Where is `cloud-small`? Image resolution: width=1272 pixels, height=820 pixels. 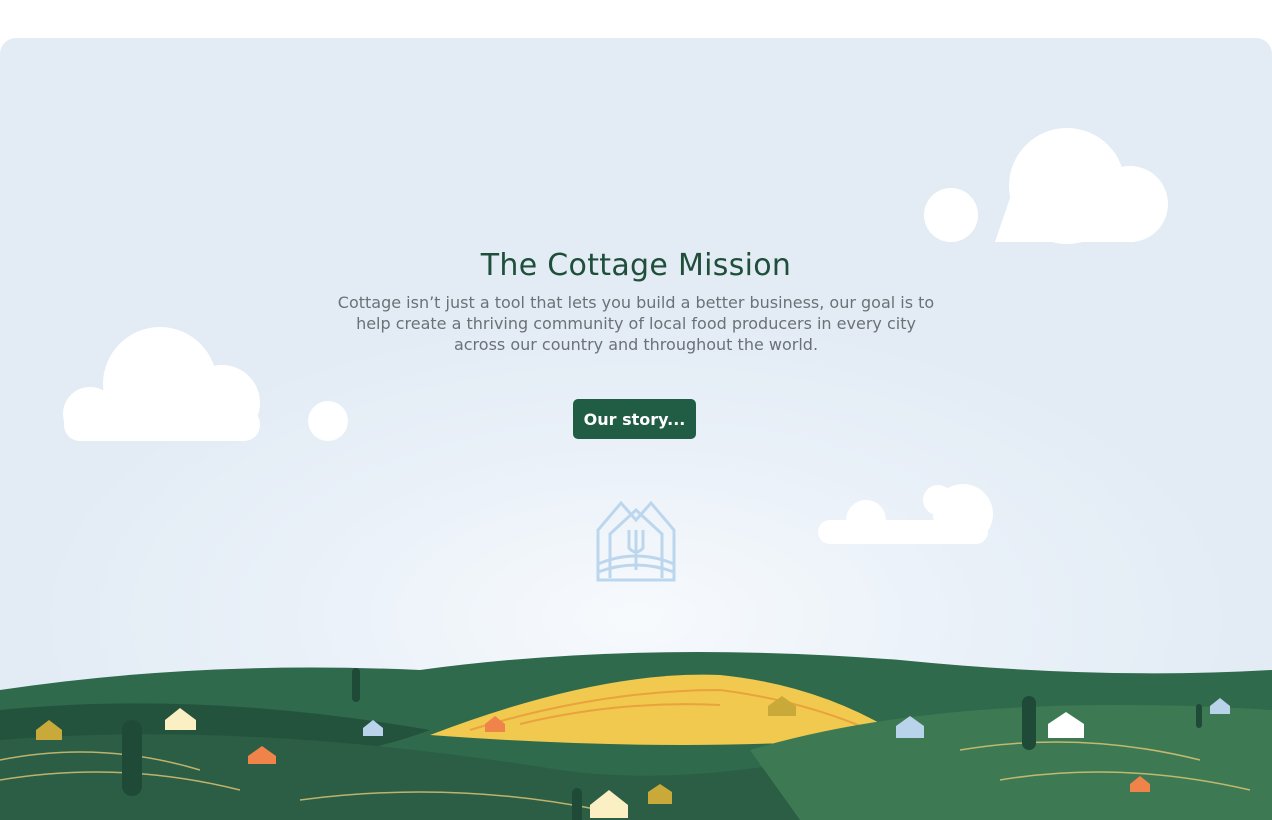
cloud-small is located at coordinates (905, 514).